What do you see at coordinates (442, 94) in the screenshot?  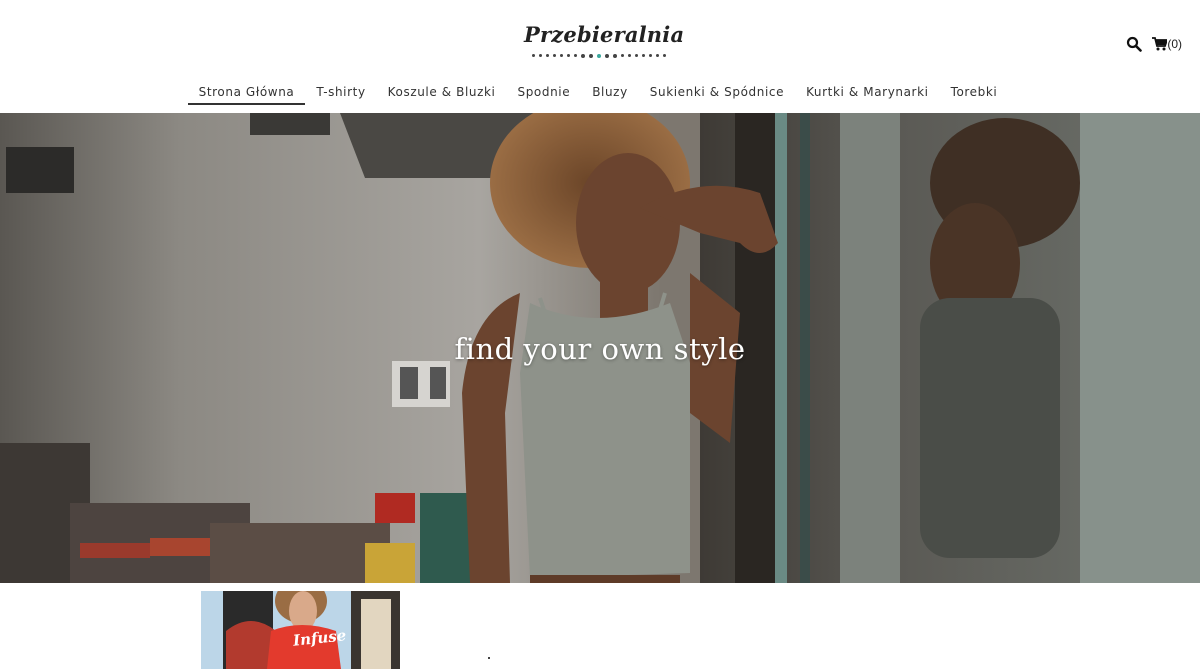 I see `nav-item-koszule-bluzki: Koszule & Bluzki` at bounding box center [442, 94].